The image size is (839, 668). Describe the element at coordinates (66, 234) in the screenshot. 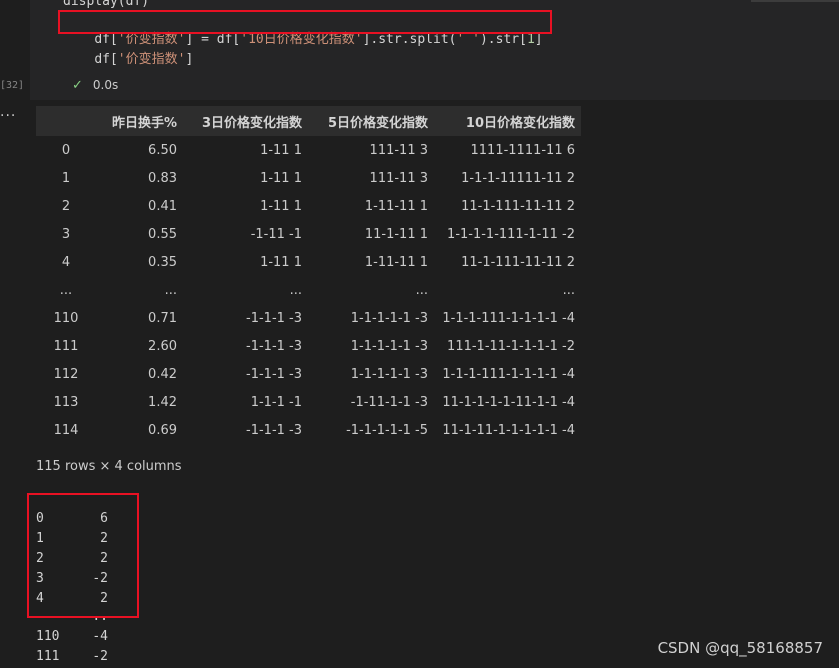

I see `row-index: 3` at that location.